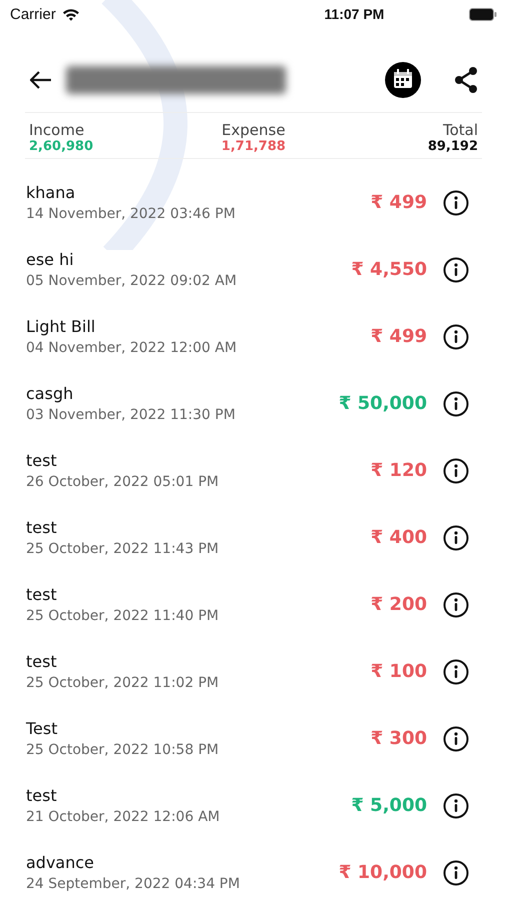  What do you see at coordinates (61, 326) in the screenshot?
I see `transaction-title: Light Bill` at bounding box center [61, 326].